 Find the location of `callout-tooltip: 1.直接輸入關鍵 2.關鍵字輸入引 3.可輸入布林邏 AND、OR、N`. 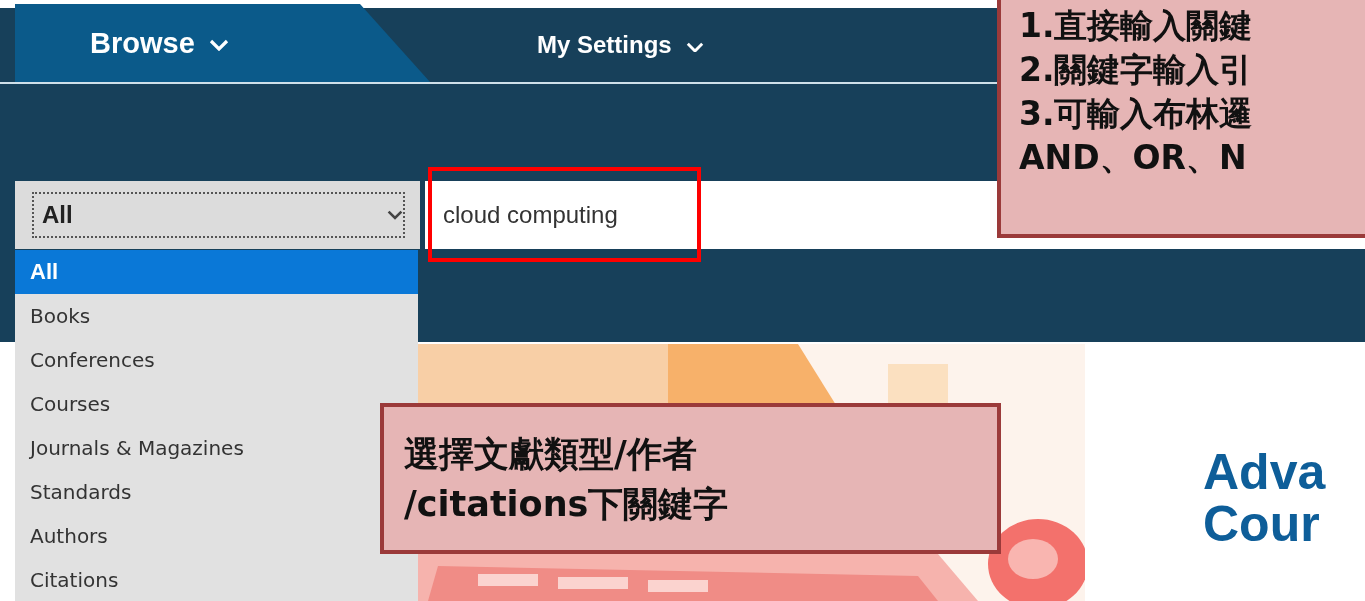

callout-tooltip: 1.直接輸入關鍵 2.關鍵字輸入引 3.可輸入布林邏 AND、OR、N is located at coordinates (1181, 119).